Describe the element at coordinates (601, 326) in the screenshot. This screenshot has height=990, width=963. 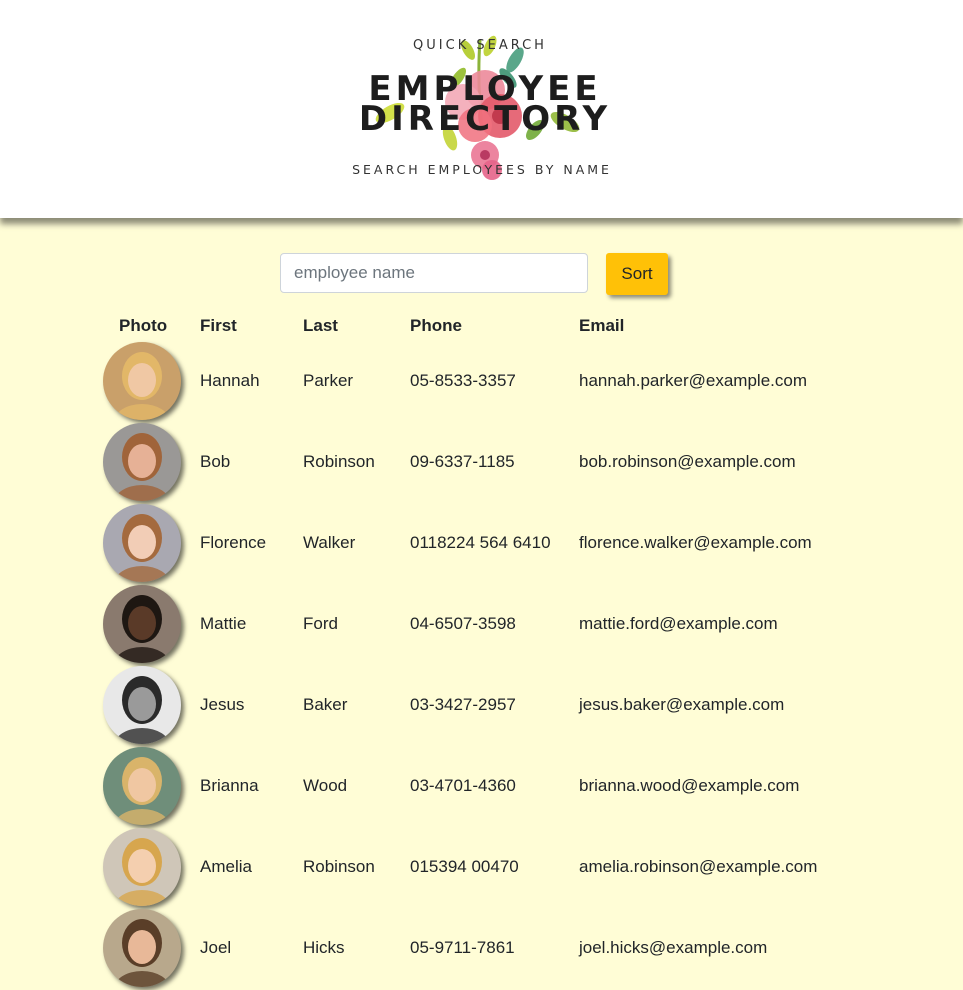
I see `column-header-email: Email` at that location.